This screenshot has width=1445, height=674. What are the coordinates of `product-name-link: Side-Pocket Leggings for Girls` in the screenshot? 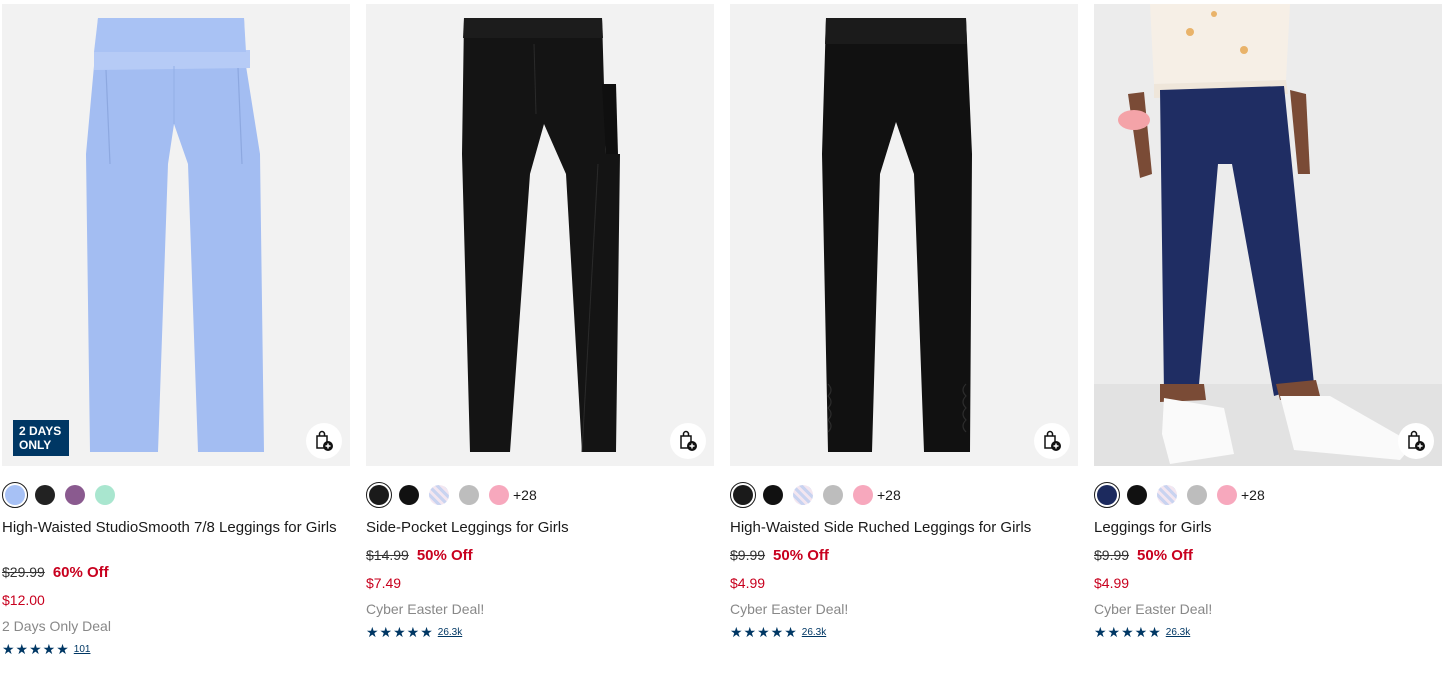 It's located at (536, 527).